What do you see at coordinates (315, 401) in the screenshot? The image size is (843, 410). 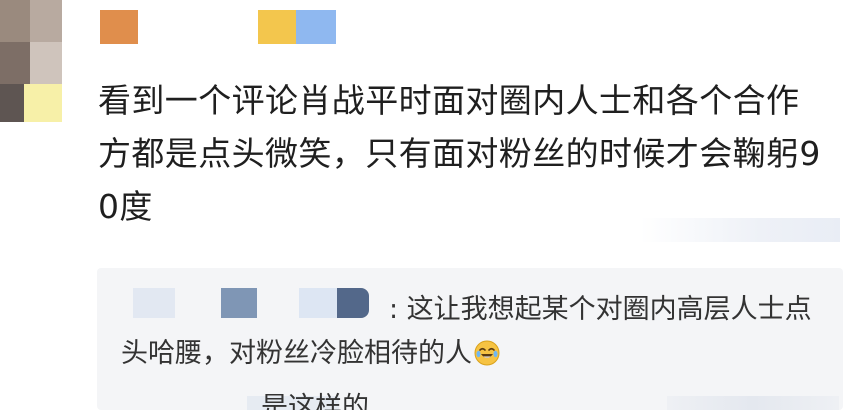 I see `sub-reply-text: 是这样的` at bounding box center [315, 401].